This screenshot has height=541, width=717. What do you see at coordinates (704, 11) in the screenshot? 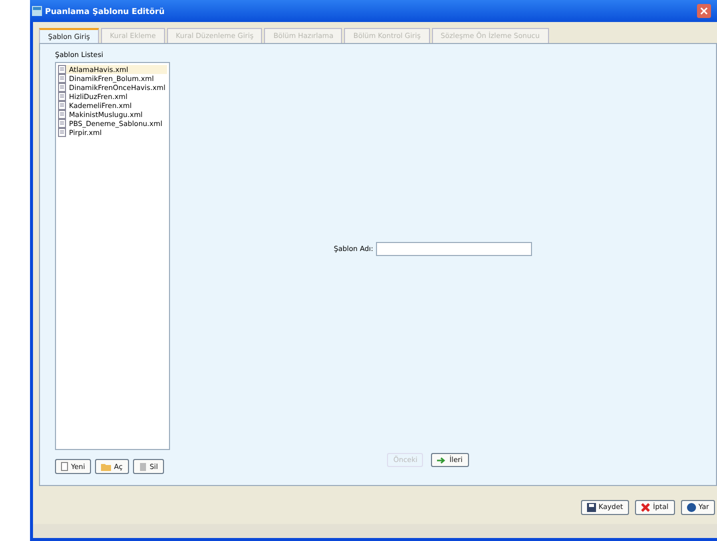
I see `close-icon` at bounding box center [704, 11].